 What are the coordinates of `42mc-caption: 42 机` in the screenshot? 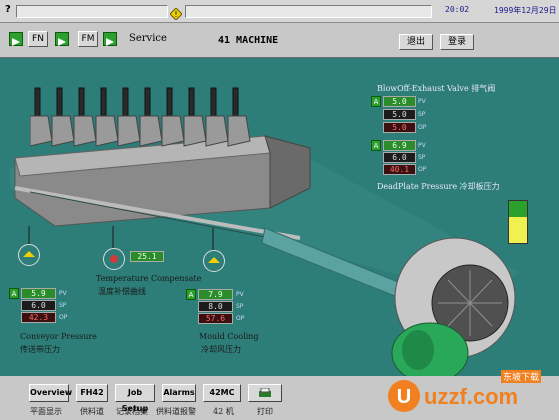 It's located at (223, 411).